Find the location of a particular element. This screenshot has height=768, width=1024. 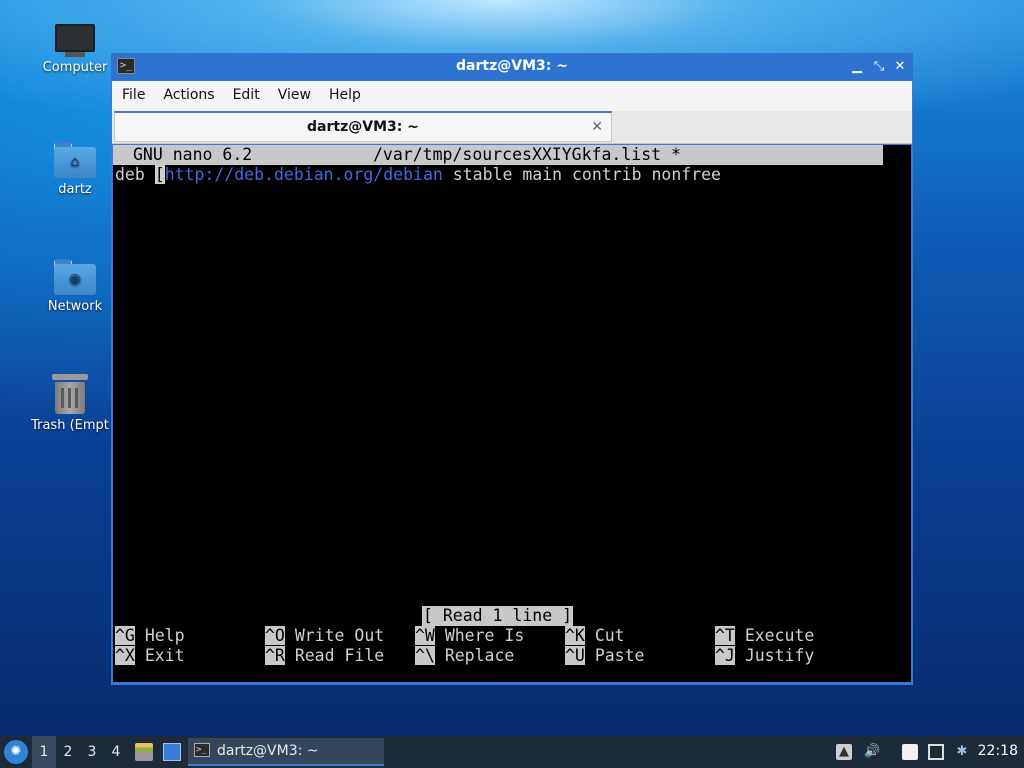

text-cursor: [ is located at coordinates (159, 174).